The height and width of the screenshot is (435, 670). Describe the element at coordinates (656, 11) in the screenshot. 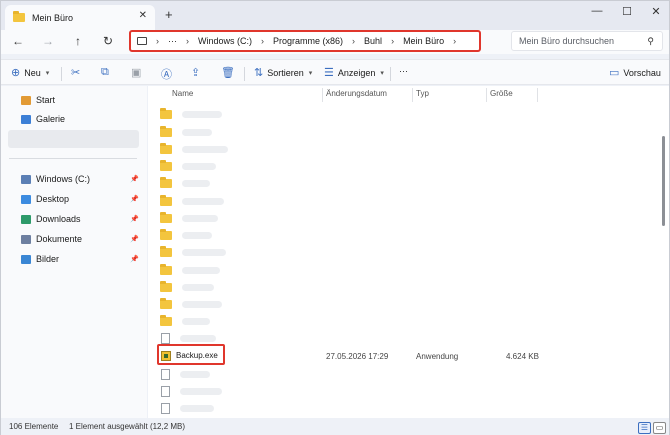

I see `close-button: ✕` at that location.